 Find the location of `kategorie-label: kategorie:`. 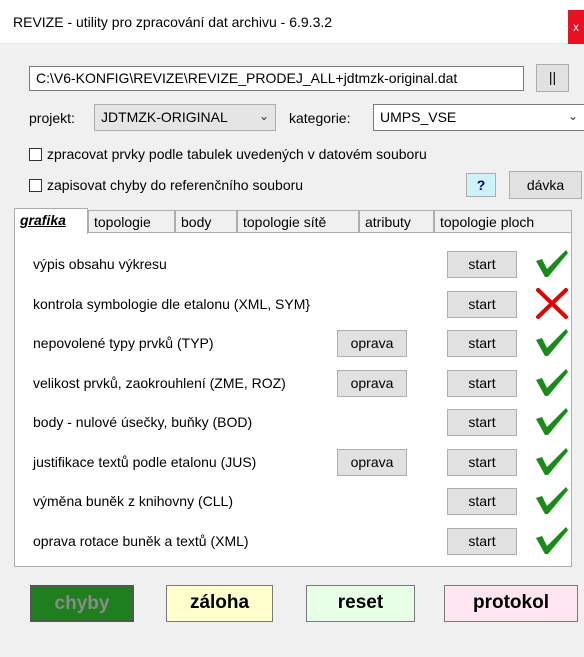

kategorie-label: kategorie: is located at coordinates (320, 118).